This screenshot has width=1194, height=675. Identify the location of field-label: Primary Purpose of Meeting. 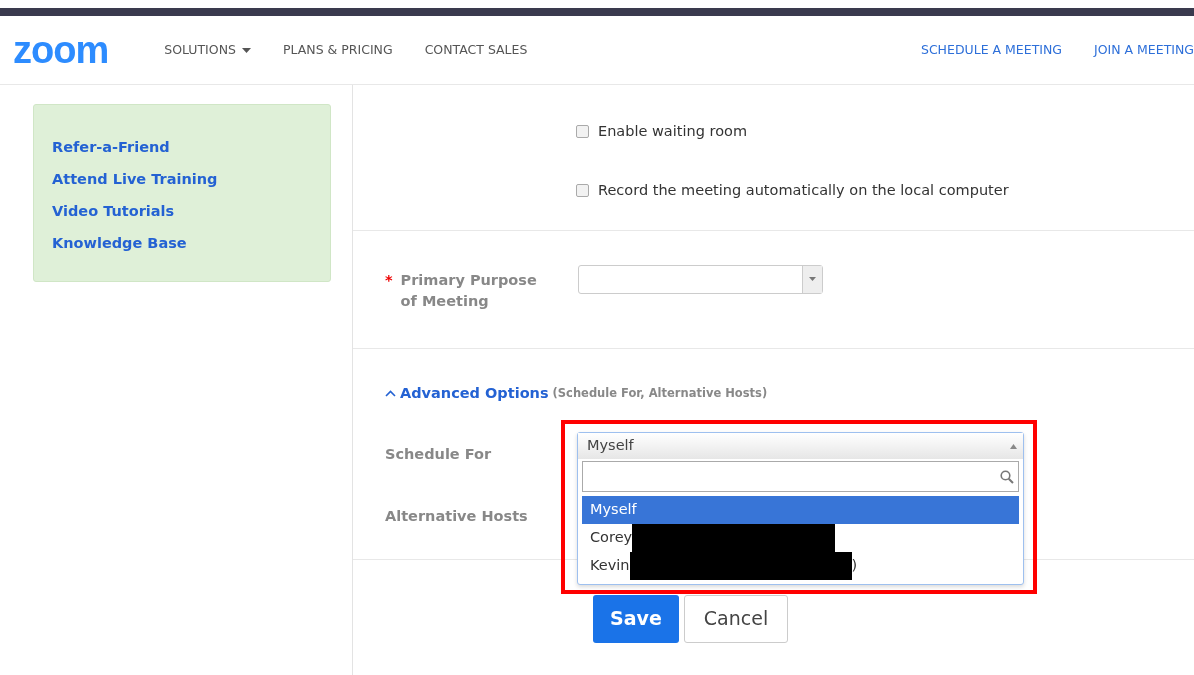
(469, 290).